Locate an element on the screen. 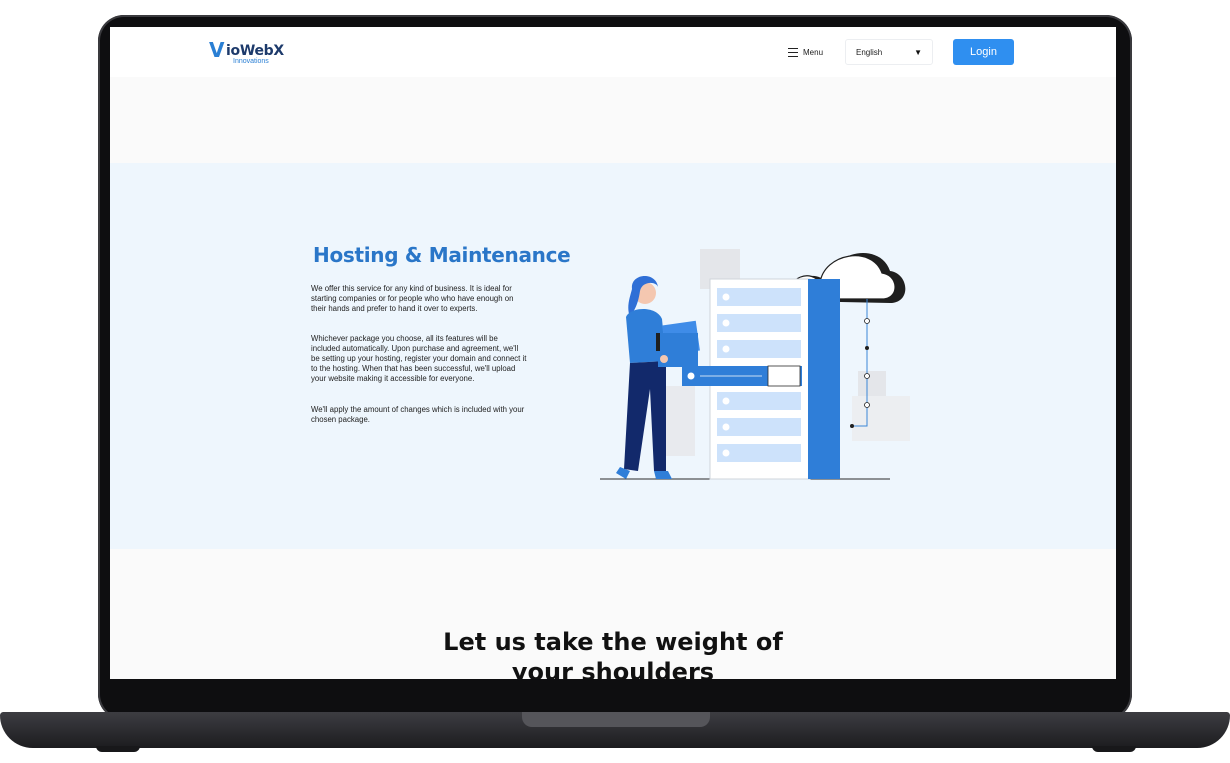 The width and height of the screenshot is (1230, 763). logo-text: ioWebX is located at coordinates (255, 51).